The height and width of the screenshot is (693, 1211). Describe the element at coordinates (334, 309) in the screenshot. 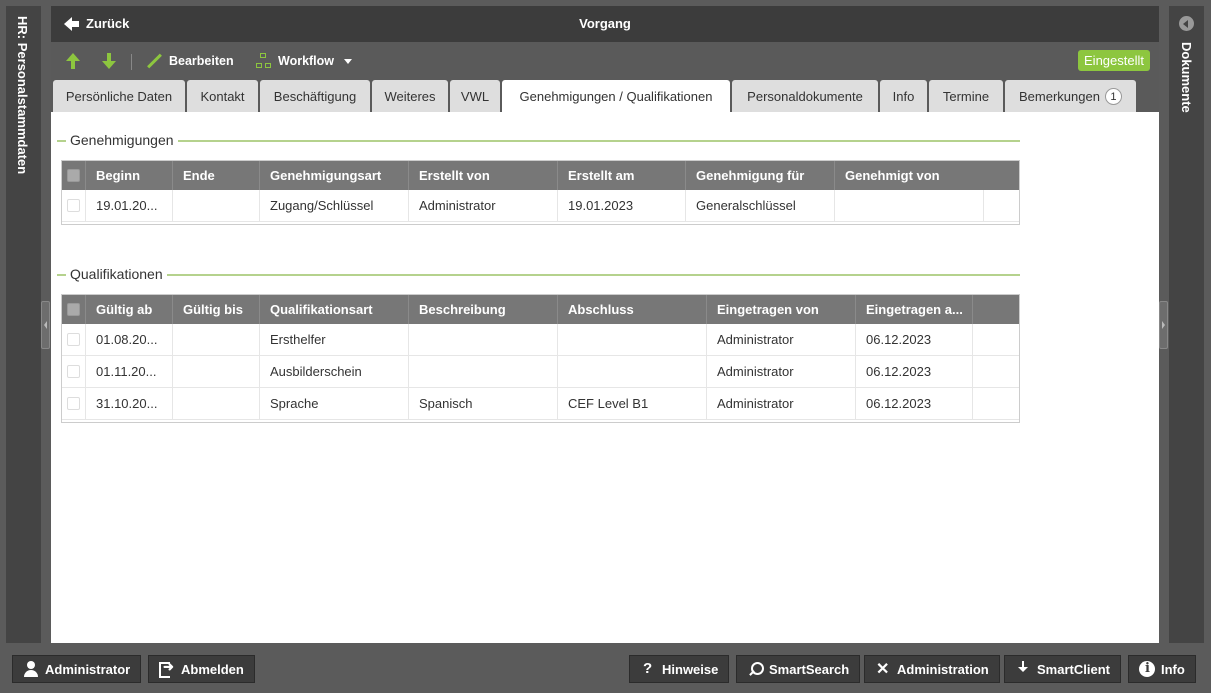

I see `column-header: Qualifikationsart` at that location.